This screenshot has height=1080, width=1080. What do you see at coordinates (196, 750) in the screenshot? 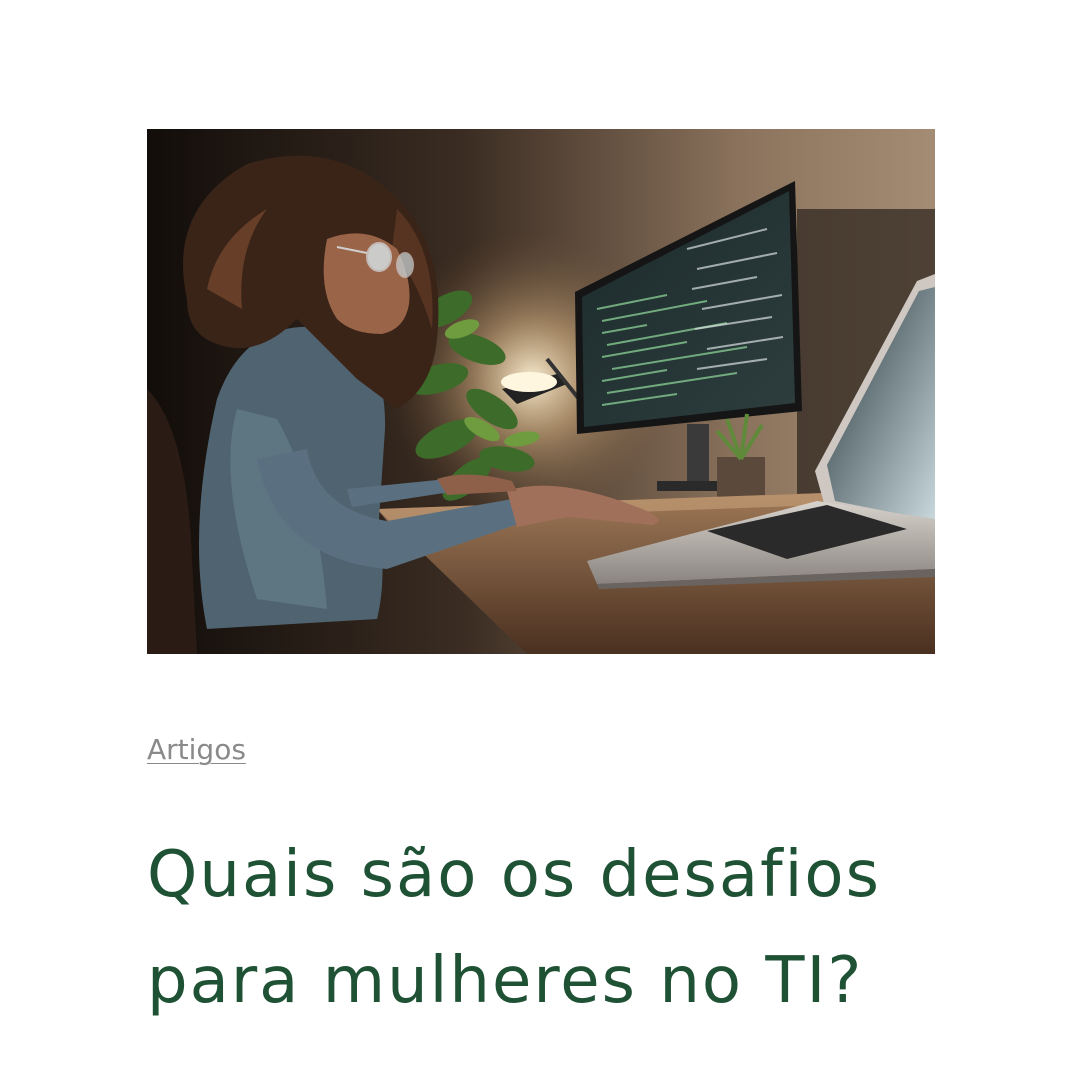
I see `category-link: Artigos` at bounding box center [196, 750].